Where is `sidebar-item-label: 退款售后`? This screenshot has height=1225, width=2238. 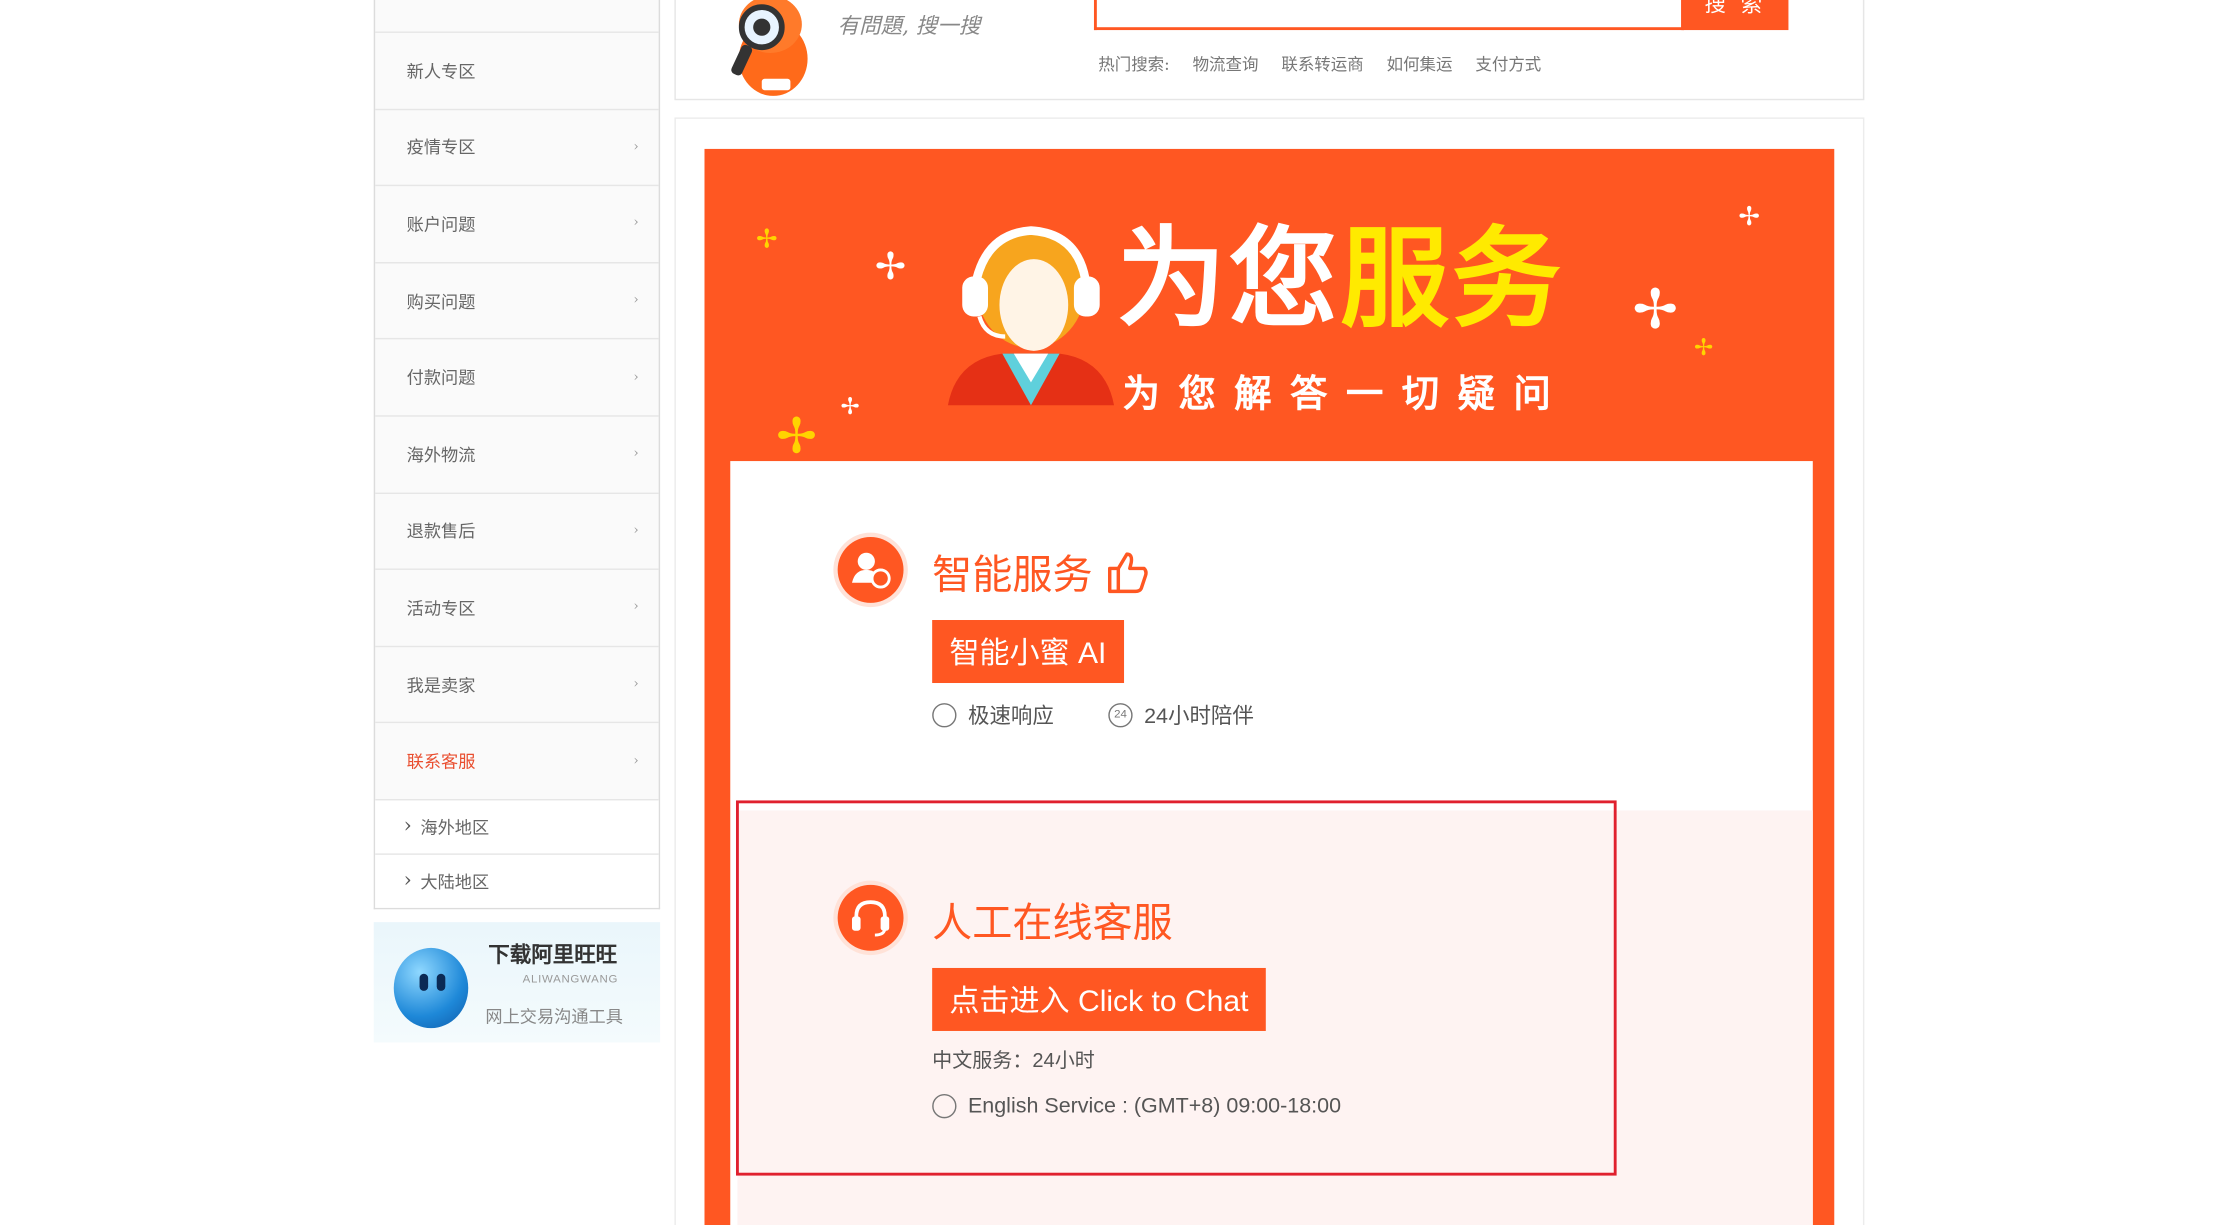 sidebar-item-label: 退款售后 is located at coordinates (441, 531).